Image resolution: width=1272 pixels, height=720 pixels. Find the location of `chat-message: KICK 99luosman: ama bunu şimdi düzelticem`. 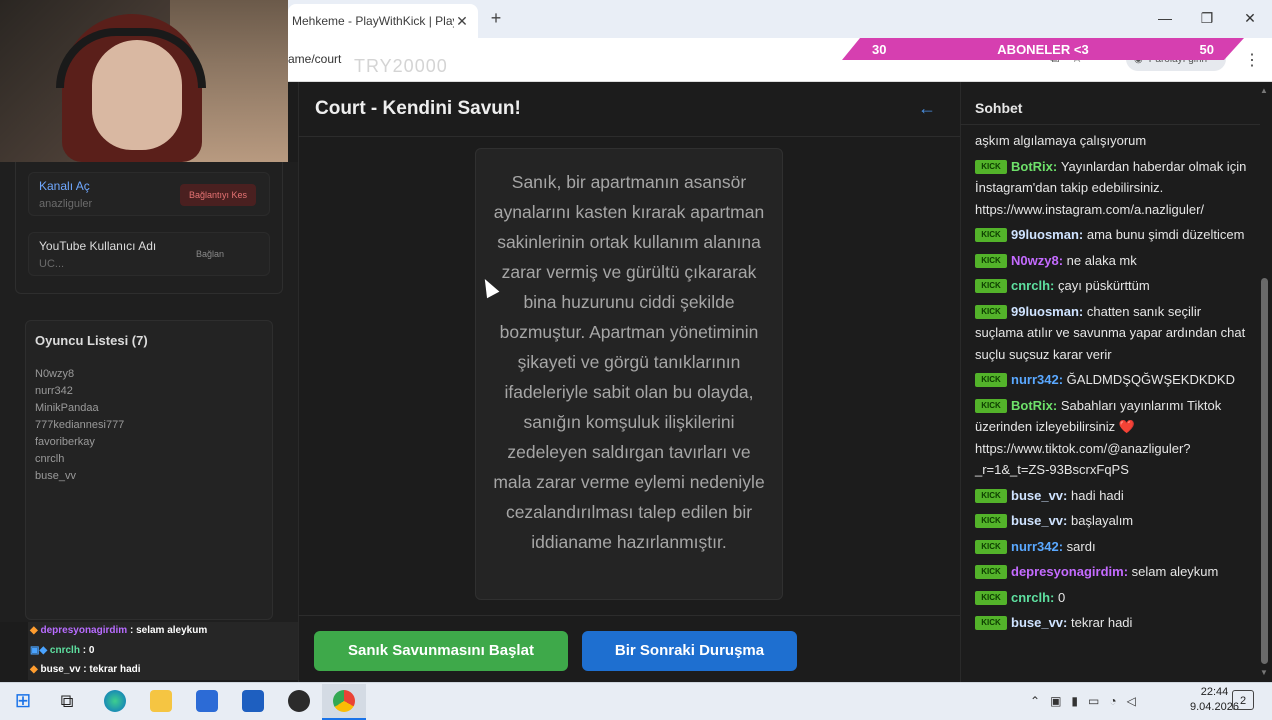

chat-message: KICK 99luosman: ama bunu şimdi düzelticem is located at coordinates (1111, 235).